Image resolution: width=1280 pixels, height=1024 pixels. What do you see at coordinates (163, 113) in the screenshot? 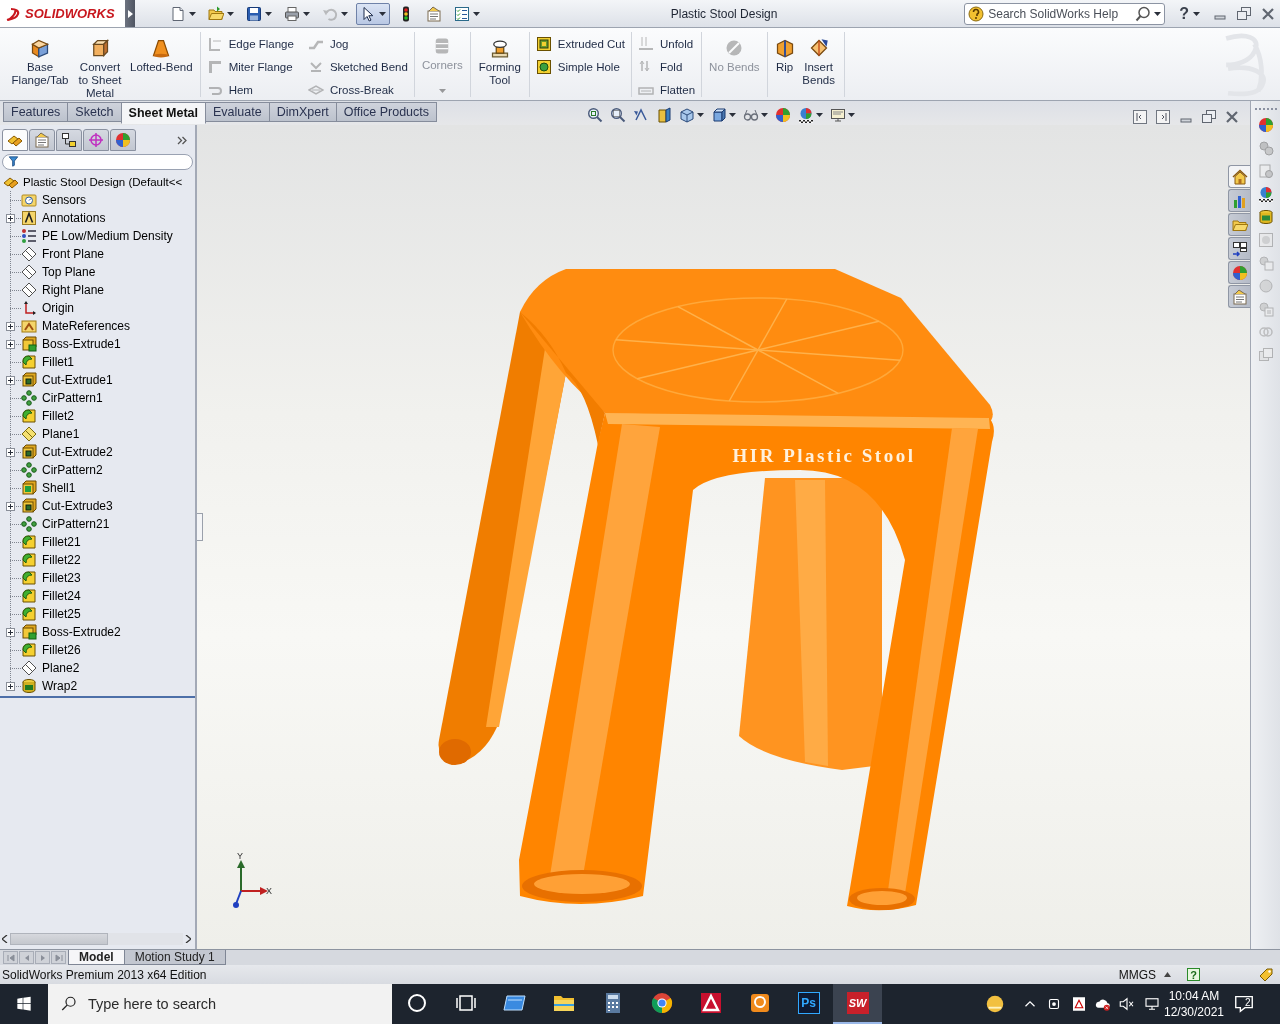
I see `tab: Sheet Metal` at bounding box center [163, 113].